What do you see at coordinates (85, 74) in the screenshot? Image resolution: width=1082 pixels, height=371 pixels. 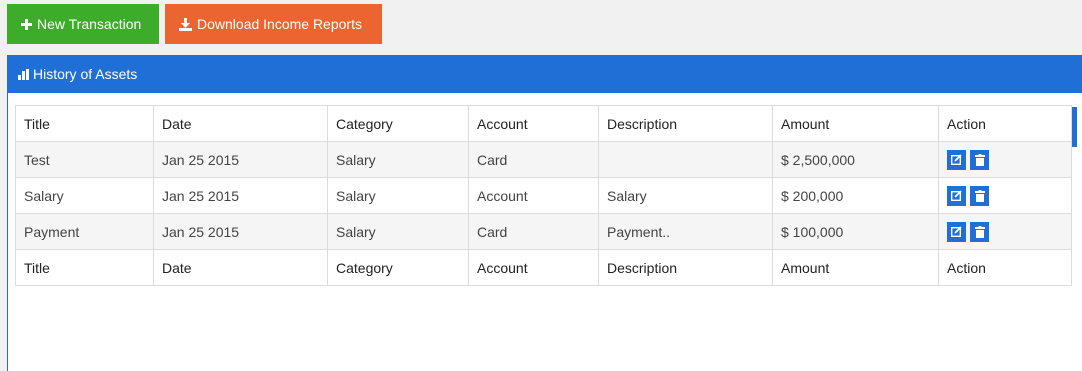 I see `panel-title: History of Assets` at bounding box center [85, 74].